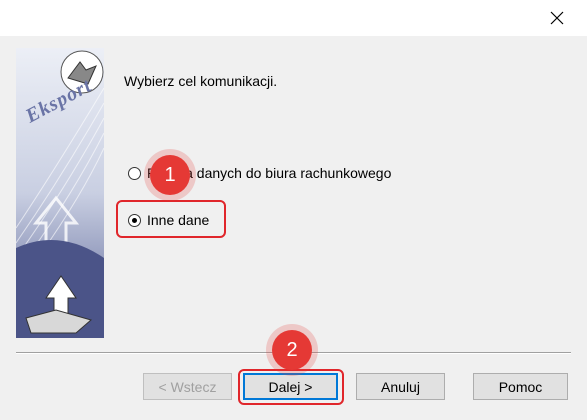  Describe the element at coordinates (201, 81) in the screenshot. I see `instruction-text: Wybierz cel komunikacji.` at that location.